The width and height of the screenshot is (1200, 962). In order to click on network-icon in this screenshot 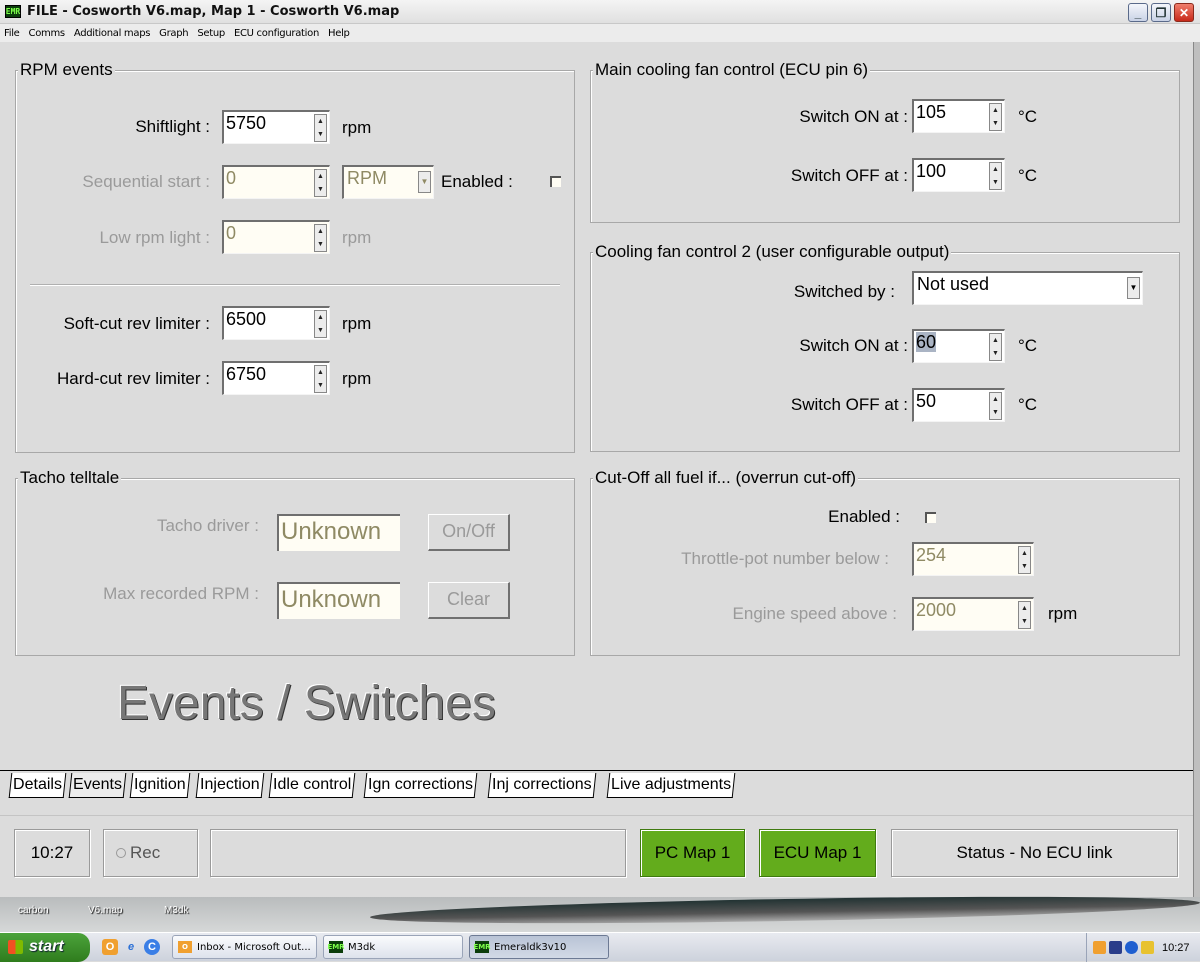, I will do `click(1147, 947)`.